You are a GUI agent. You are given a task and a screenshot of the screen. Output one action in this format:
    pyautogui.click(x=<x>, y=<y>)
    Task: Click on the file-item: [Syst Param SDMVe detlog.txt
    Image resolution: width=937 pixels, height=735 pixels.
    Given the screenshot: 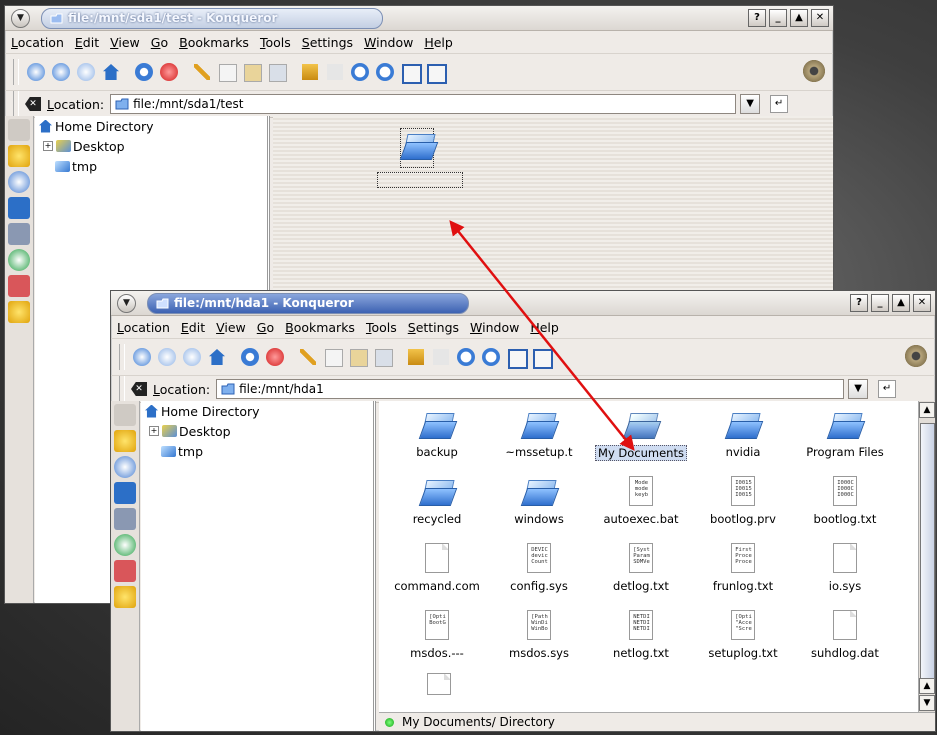 What is the action you would take?
    pyautogui.click(x=641, y=572)
    